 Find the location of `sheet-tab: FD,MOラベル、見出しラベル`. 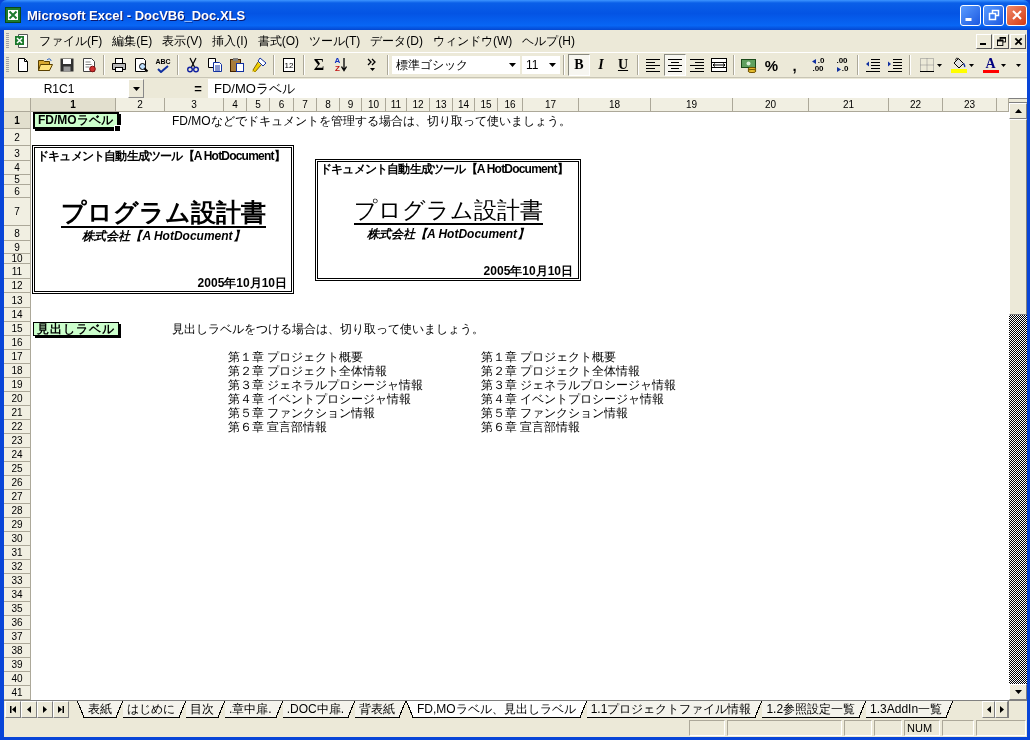

sheet-tab: FD,MOラベル、見出しラベル is located at coordinates (496, 709).